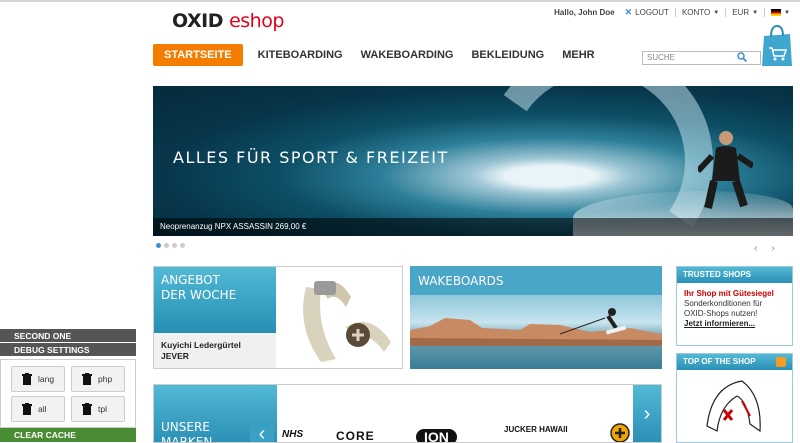 The width and height of the screenshot is (800, 443). I want to click on clear-lang-button: lang, so click(38, 379).